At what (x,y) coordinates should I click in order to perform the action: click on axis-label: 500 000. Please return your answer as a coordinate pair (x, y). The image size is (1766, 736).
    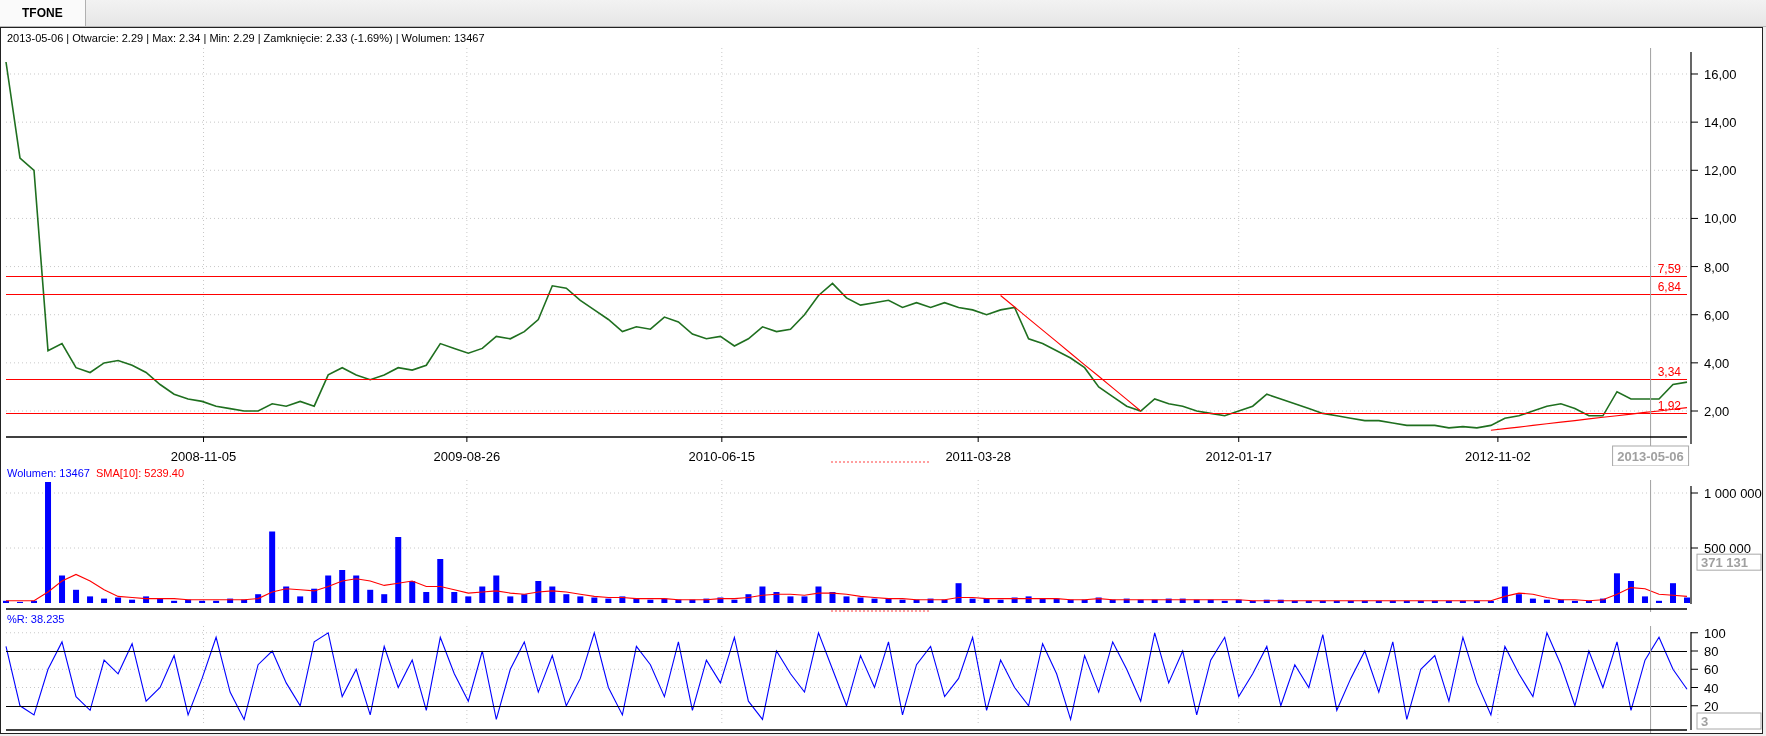
    Looking at the image, I should click on (1727, 548).